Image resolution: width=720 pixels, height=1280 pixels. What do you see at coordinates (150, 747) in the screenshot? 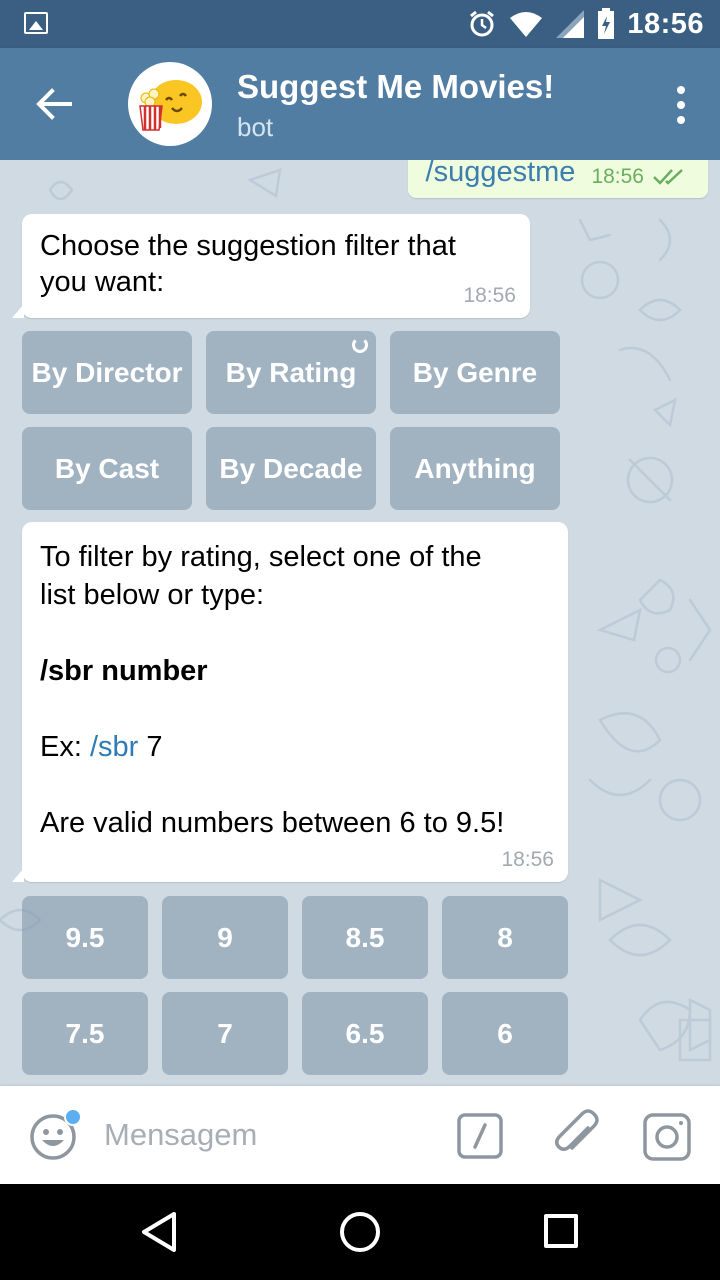
I see `example-value: 7` at bounding box center [150, 747].